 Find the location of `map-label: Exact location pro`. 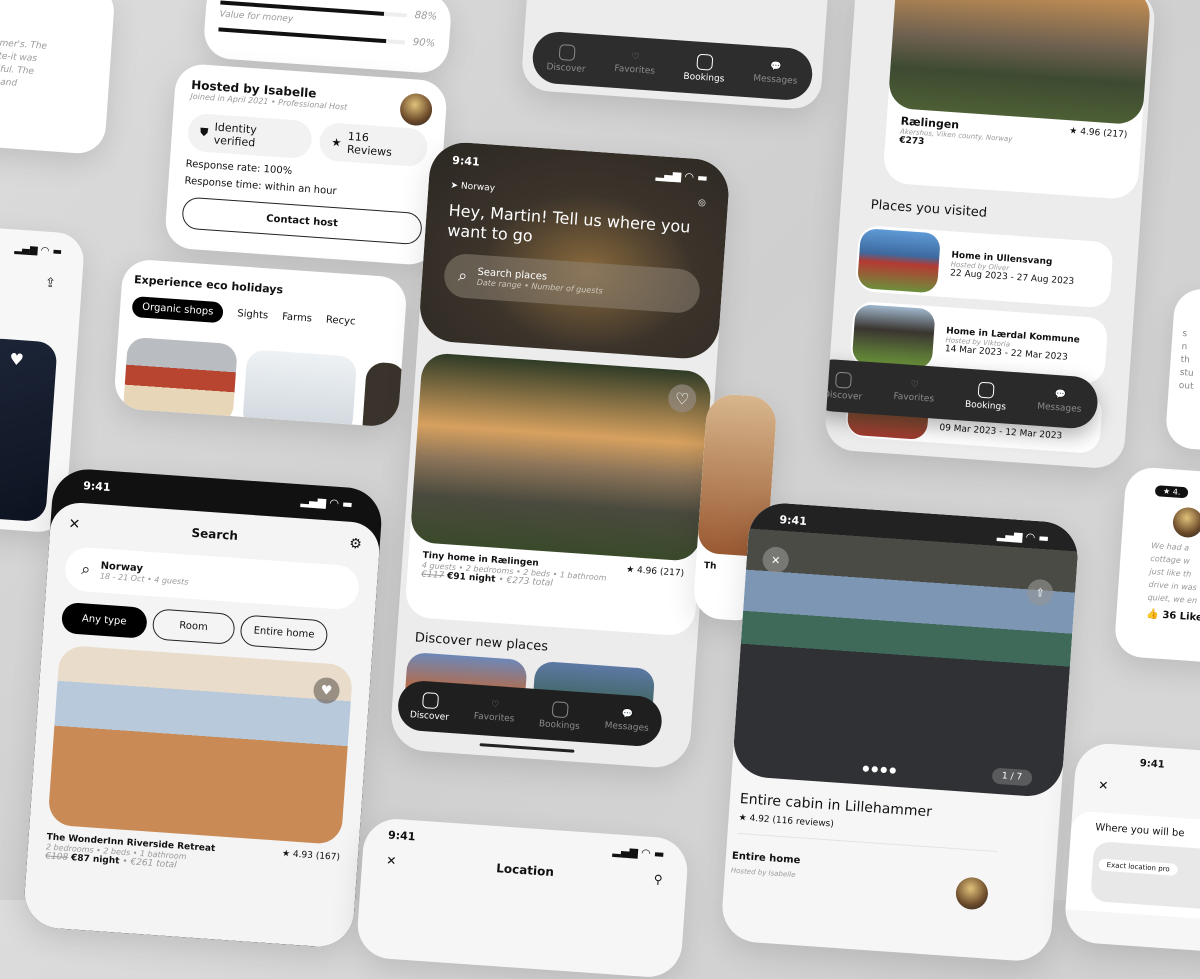

map-label: Exact location pro is located at coordinates (1138, 867).